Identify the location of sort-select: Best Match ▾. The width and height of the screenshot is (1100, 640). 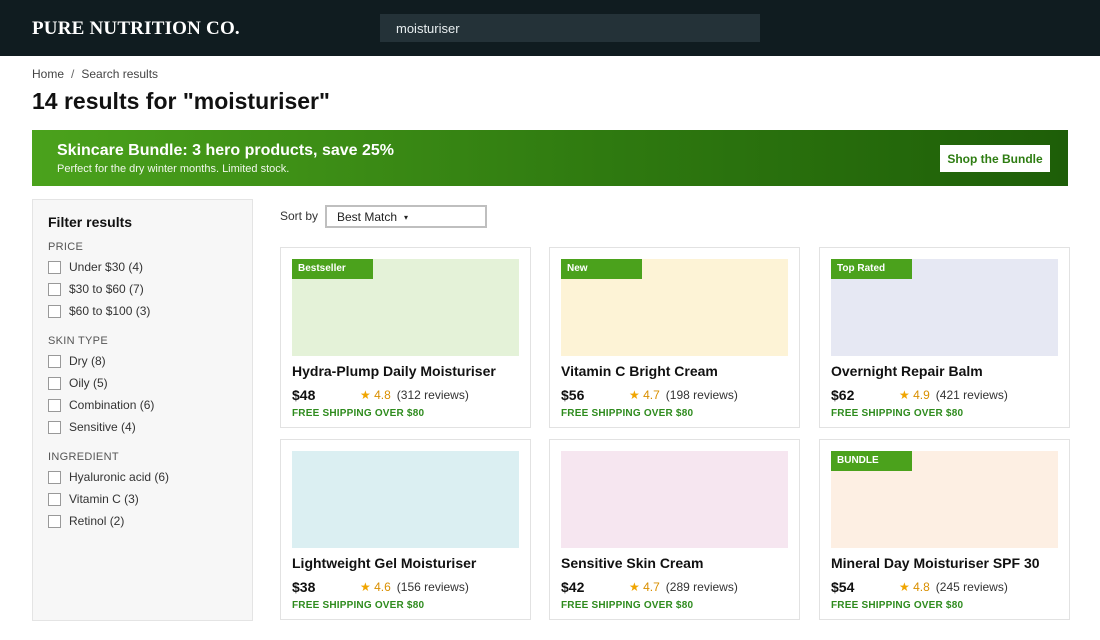
(406, 216).